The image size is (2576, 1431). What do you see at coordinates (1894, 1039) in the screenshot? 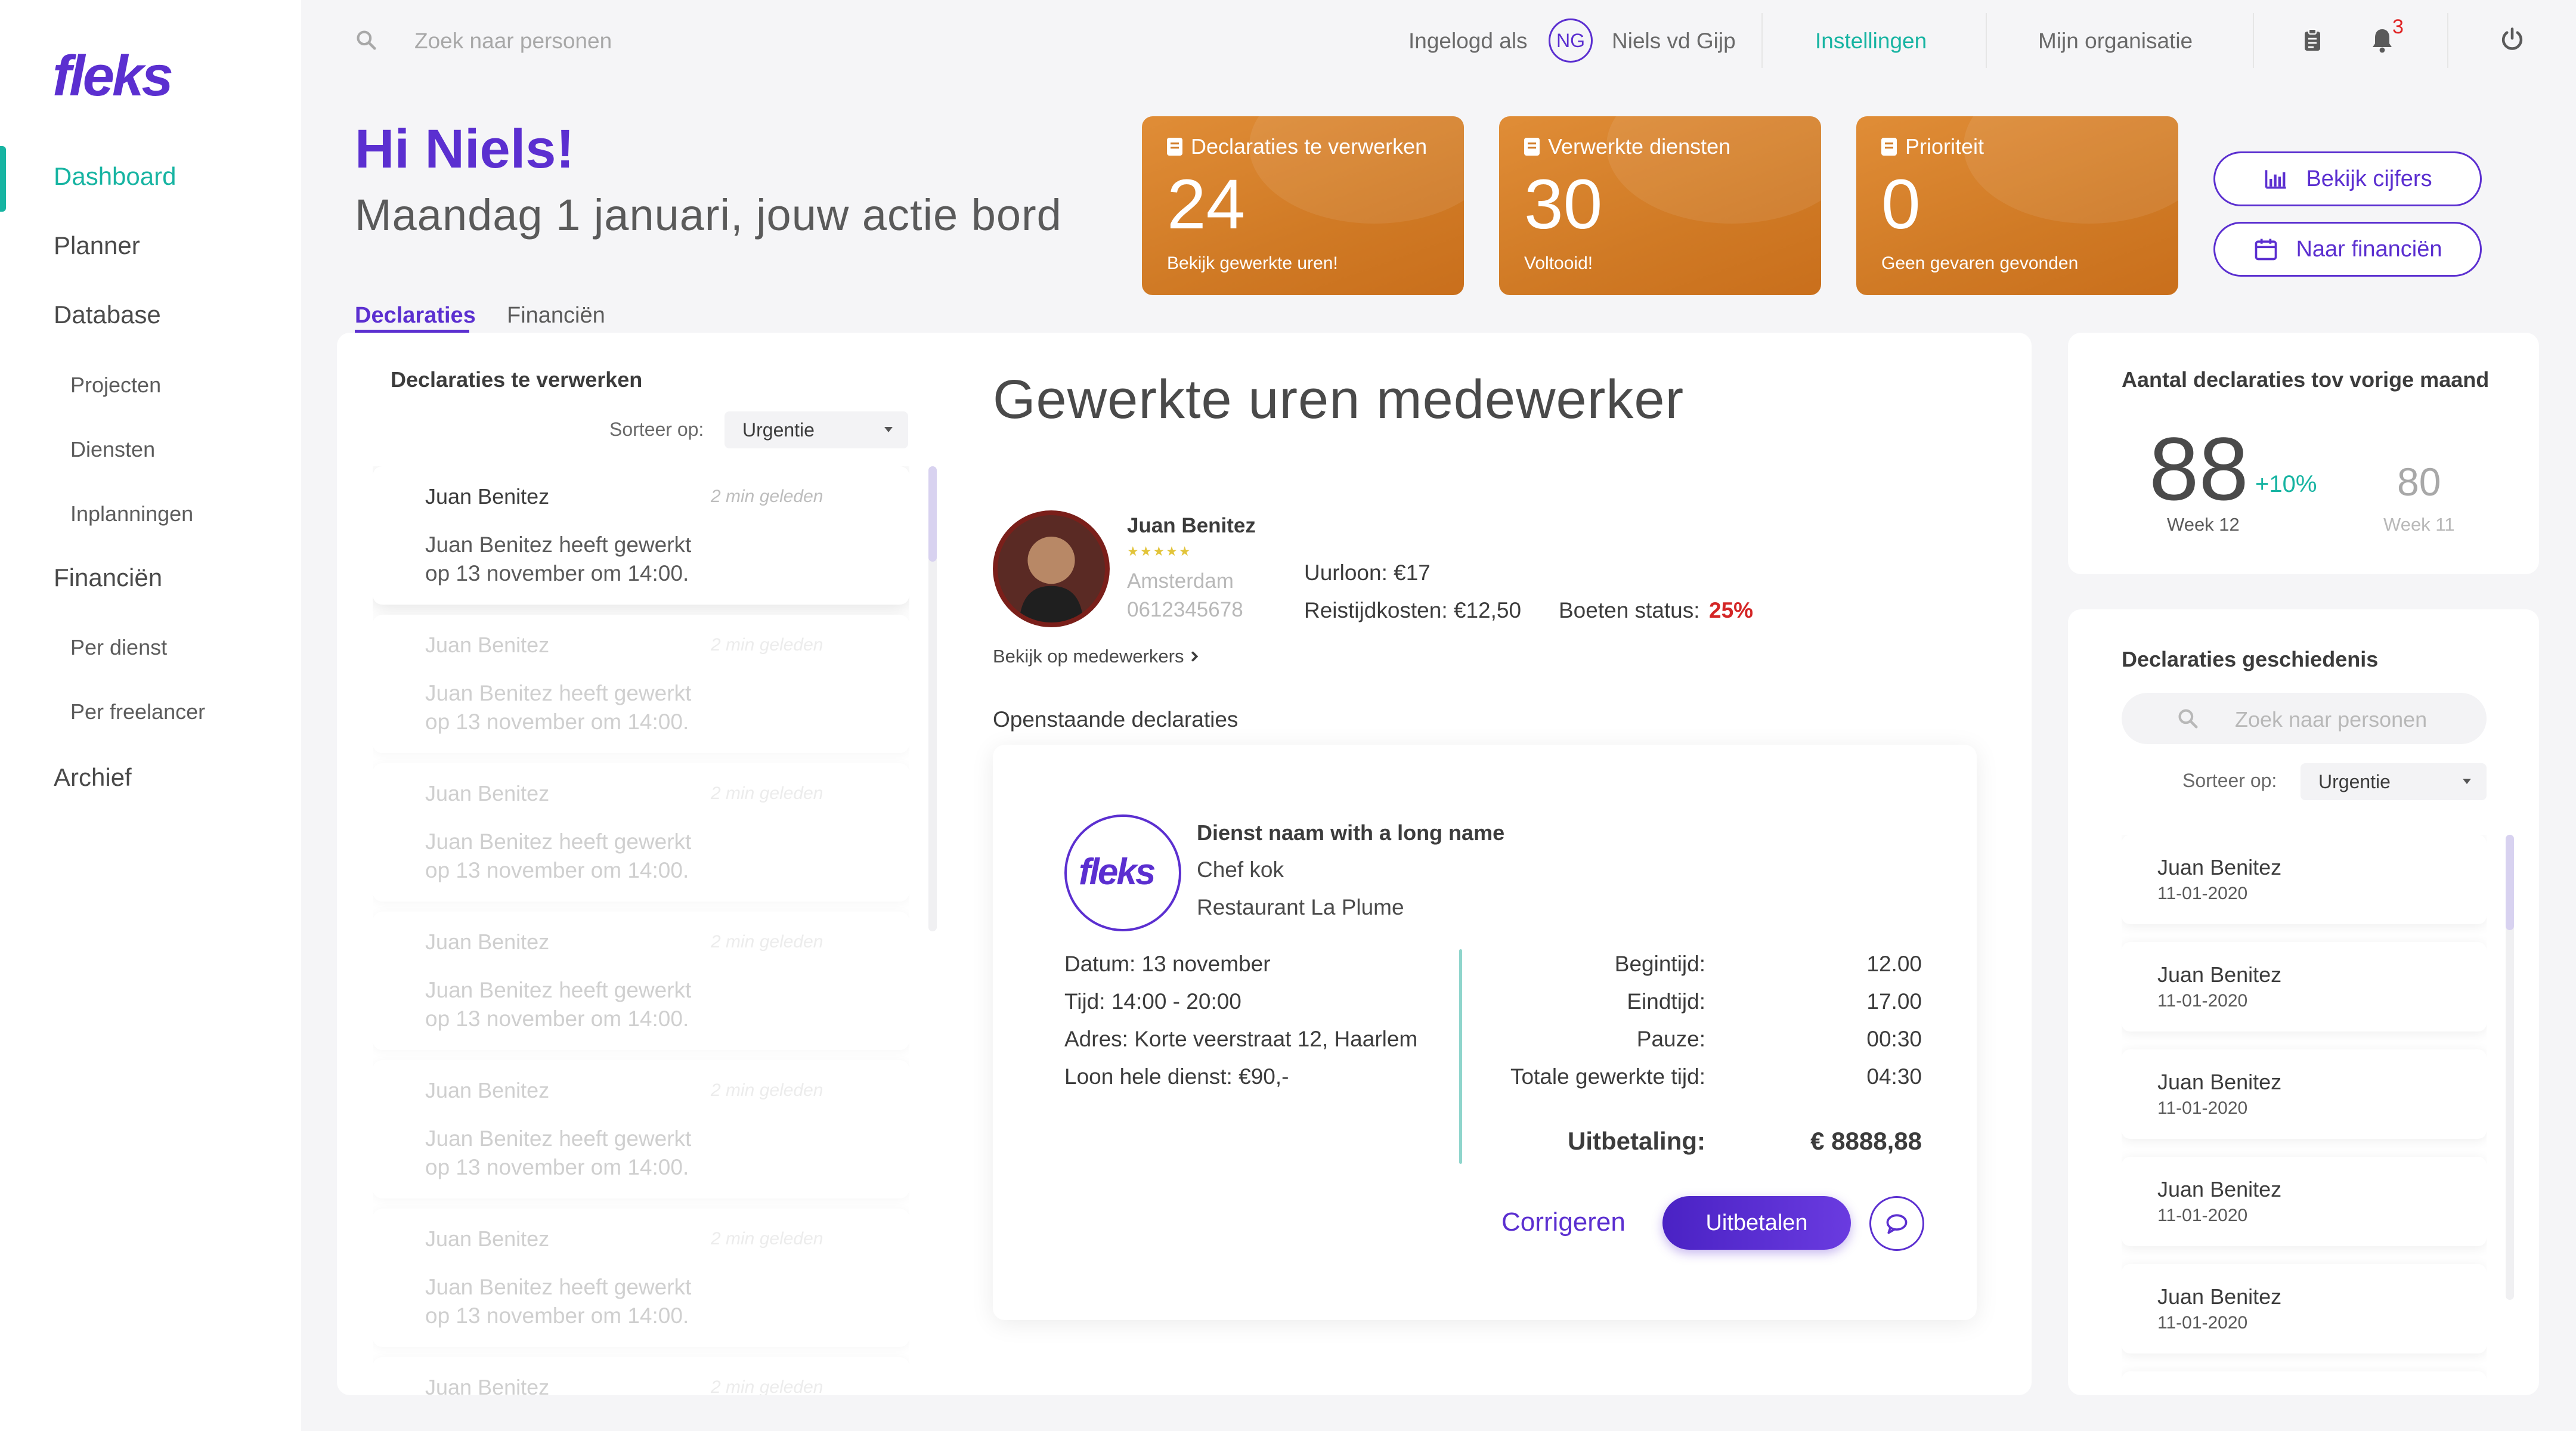
I see `break-value: 00:30` at bounding box center [1894, 1039].